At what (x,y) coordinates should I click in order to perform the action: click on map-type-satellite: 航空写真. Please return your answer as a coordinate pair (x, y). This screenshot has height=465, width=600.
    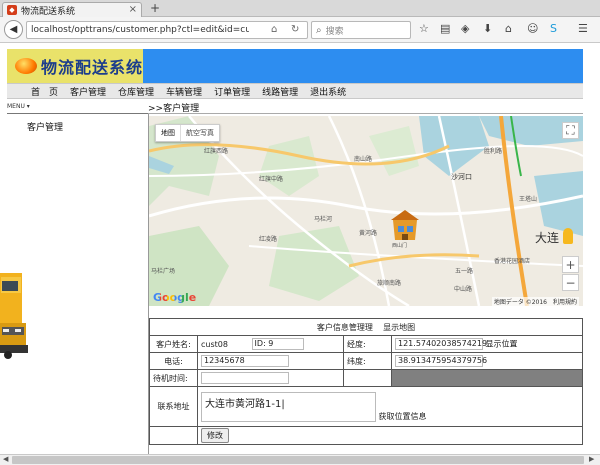
    Looking at the image, I should click on (199, 133).